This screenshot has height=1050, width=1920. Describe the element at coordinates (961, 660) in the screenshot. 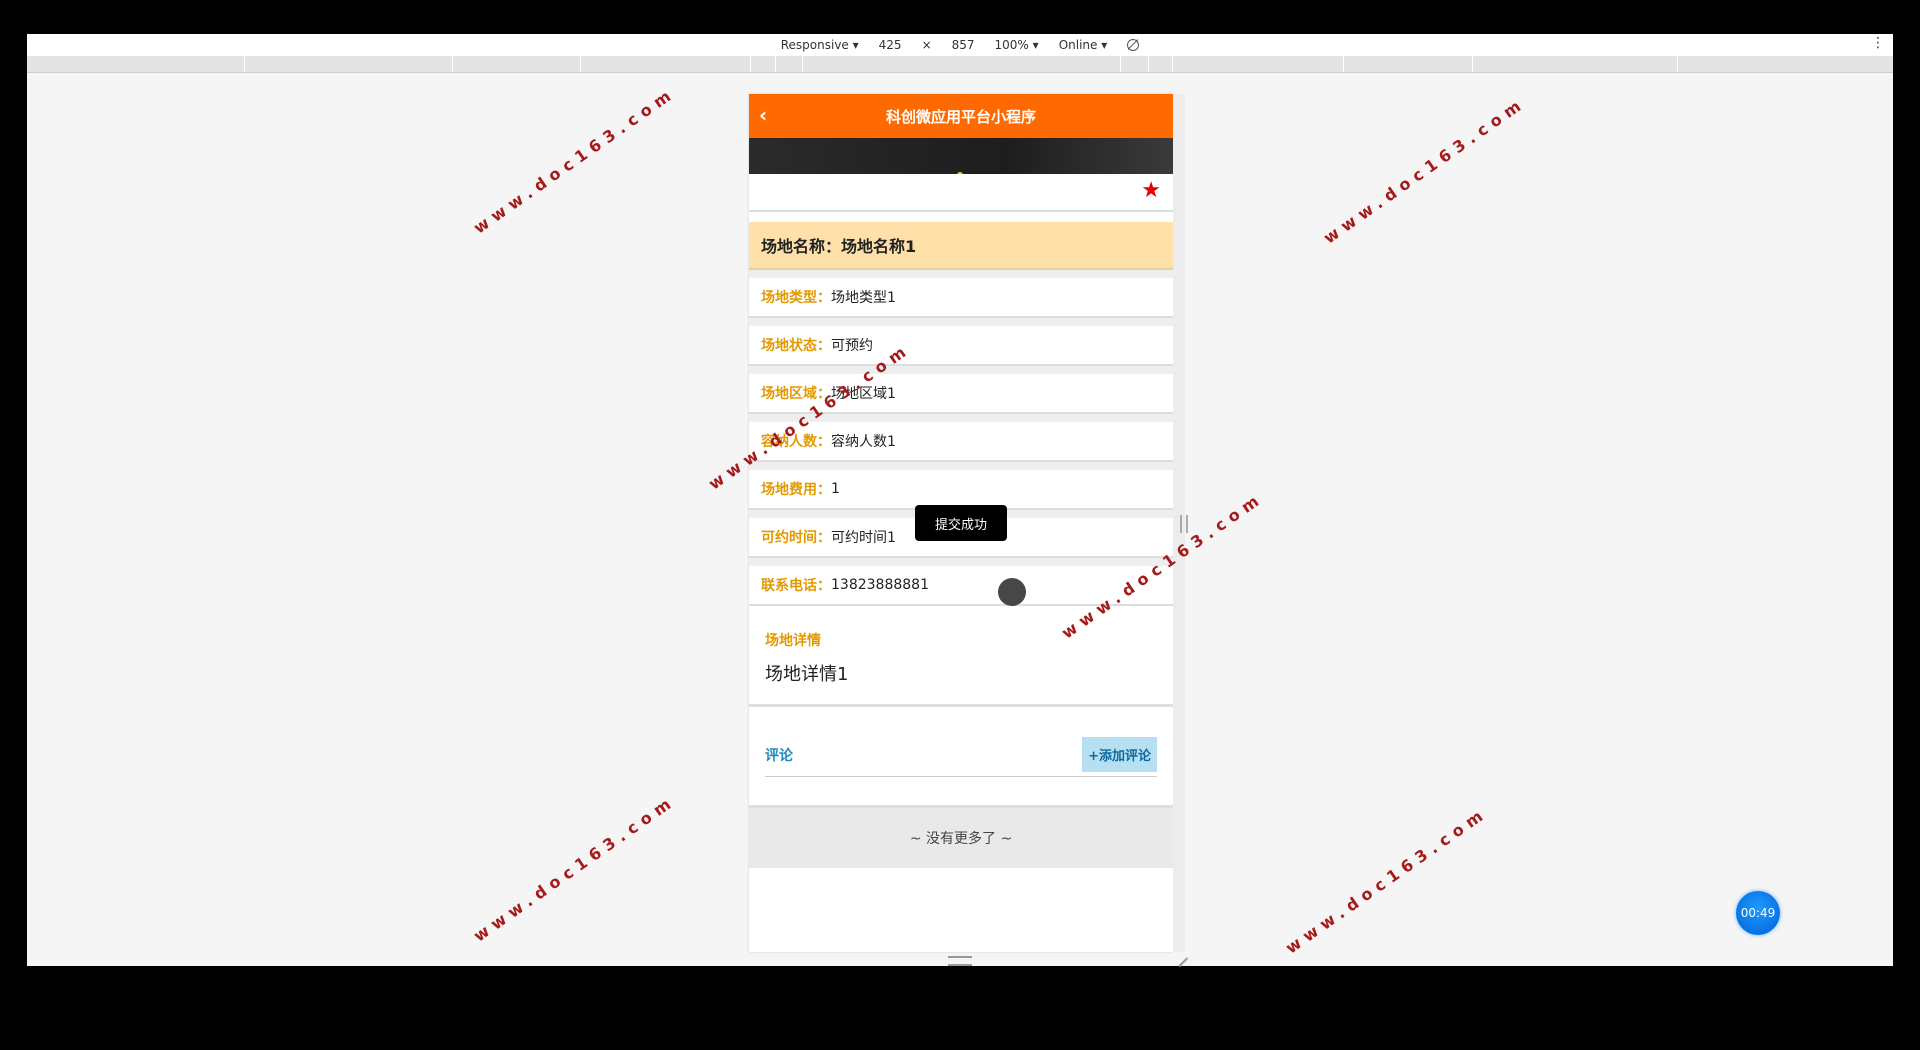

I see `venue-detail: 场地详情 场地详情1` at that location.